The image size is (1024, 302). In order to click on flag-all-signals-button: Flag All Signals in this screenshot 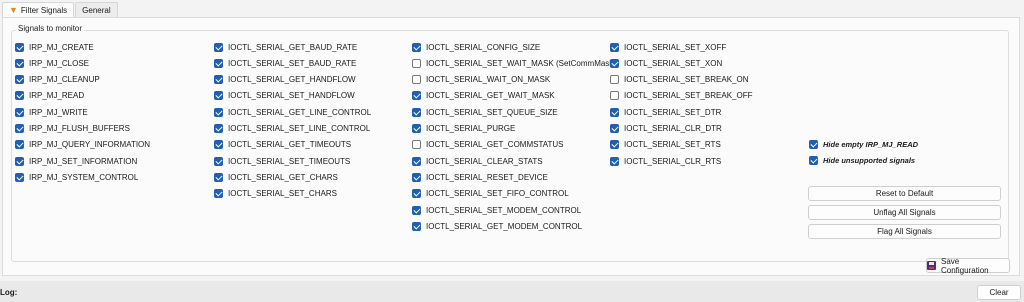, I will do `click(904, 231)`.